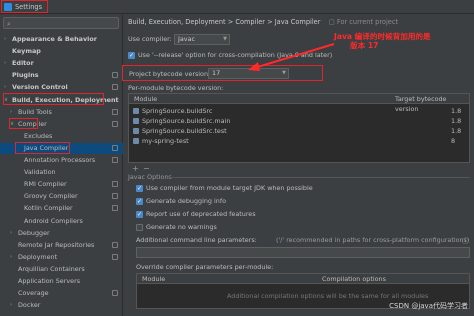  I want to click on sidebar-item-label: Version Control, so click(40, 87).